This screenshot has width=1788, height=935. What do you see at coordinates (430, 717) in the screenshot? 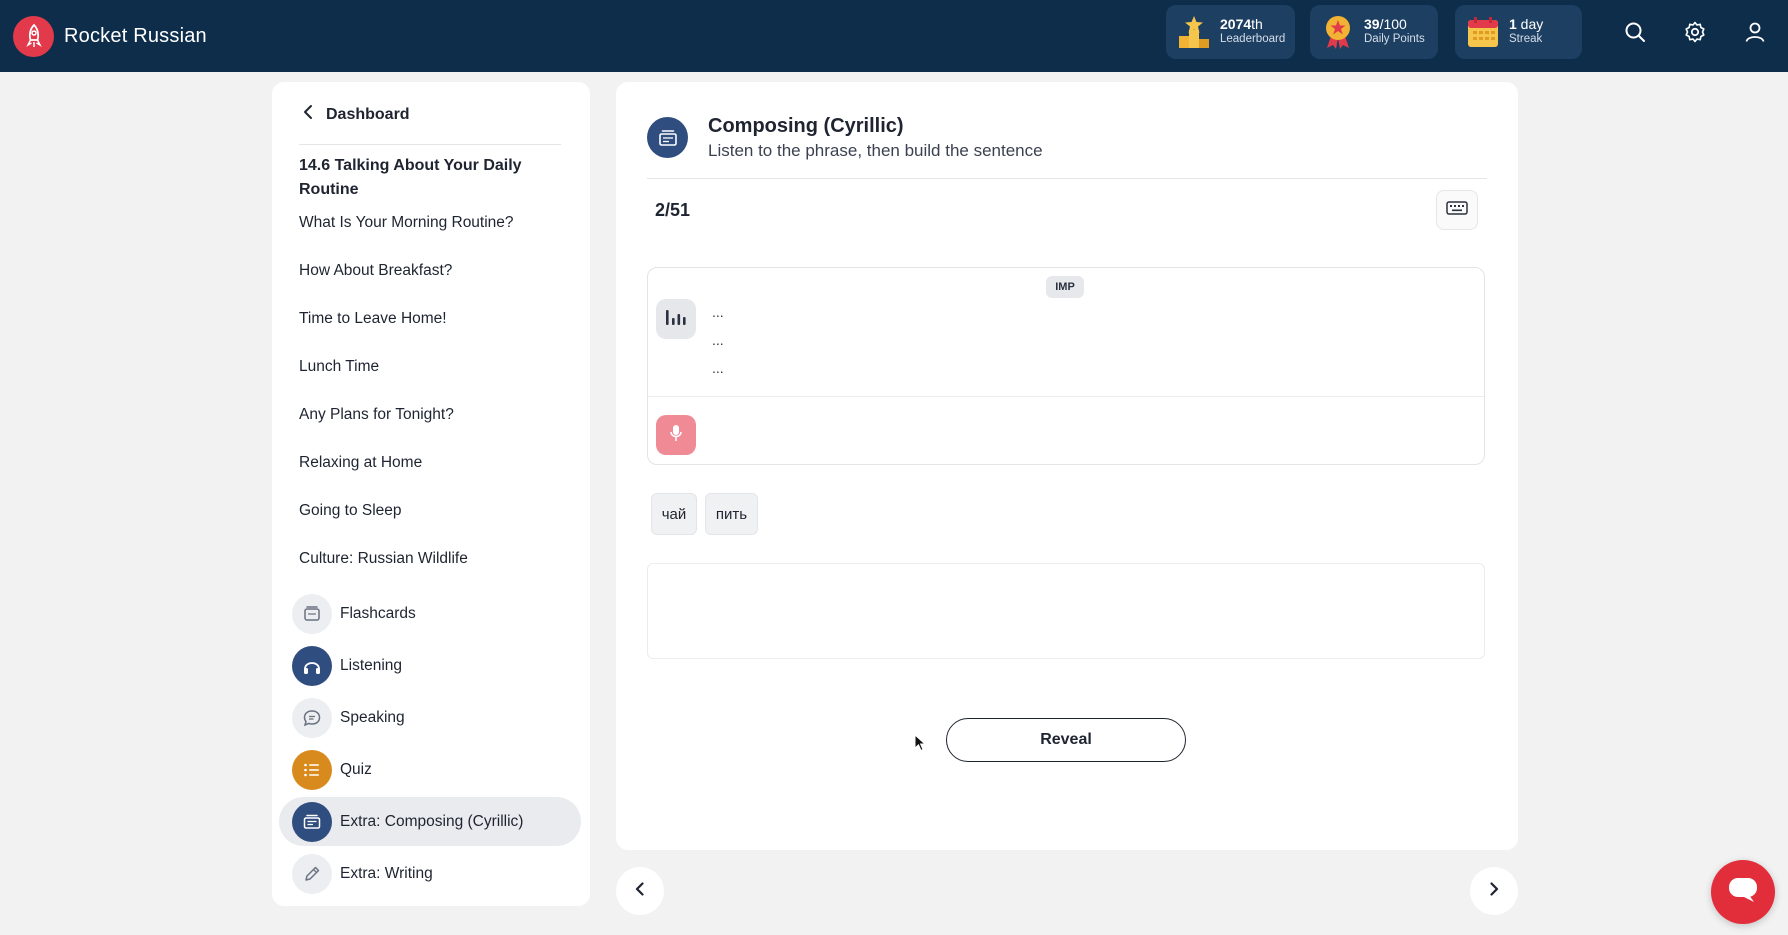
I see `sidebar-activity-speaking: Speaking` at bounding box center [430, 717].